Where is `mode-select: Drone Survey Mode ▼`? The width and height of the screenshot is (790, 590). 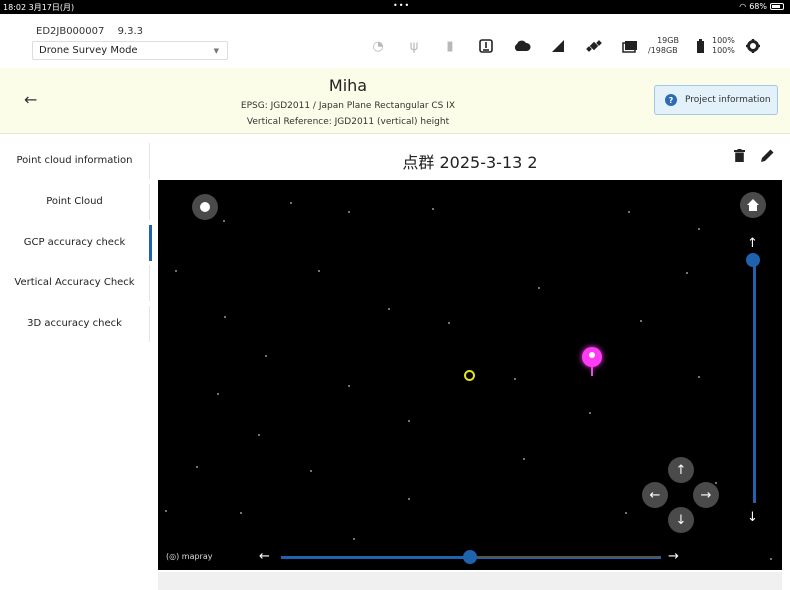 mode-select: Drone Survey Mode ▼ is located at coordinates (130, 50).